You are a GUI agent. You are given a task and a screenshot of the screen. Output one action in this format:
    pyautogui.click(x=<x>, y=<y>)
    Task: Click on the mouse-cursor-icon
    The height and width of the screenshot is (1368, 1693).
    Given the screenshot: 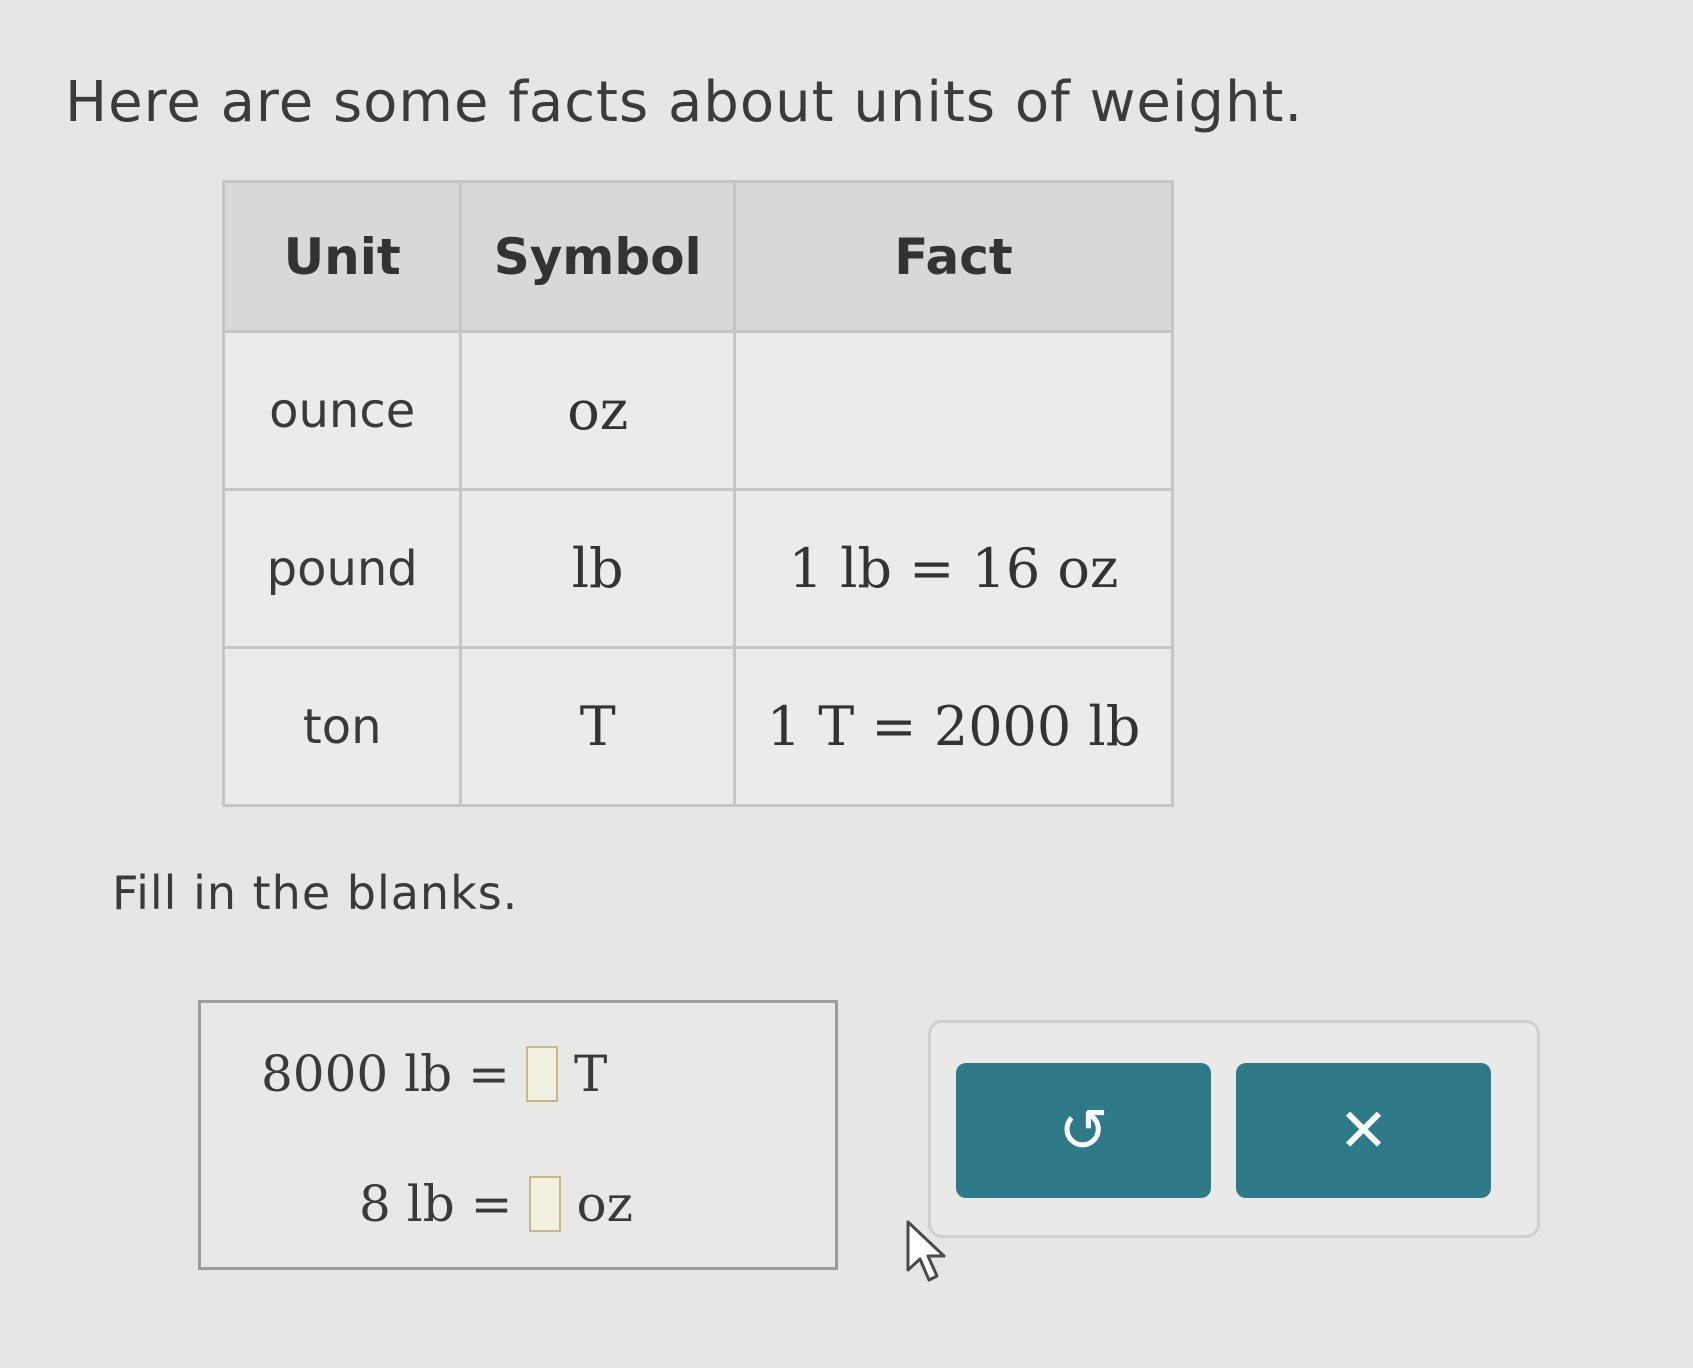 What is the action you would take?
    pyautogui.click(x=926, y=1251)
    